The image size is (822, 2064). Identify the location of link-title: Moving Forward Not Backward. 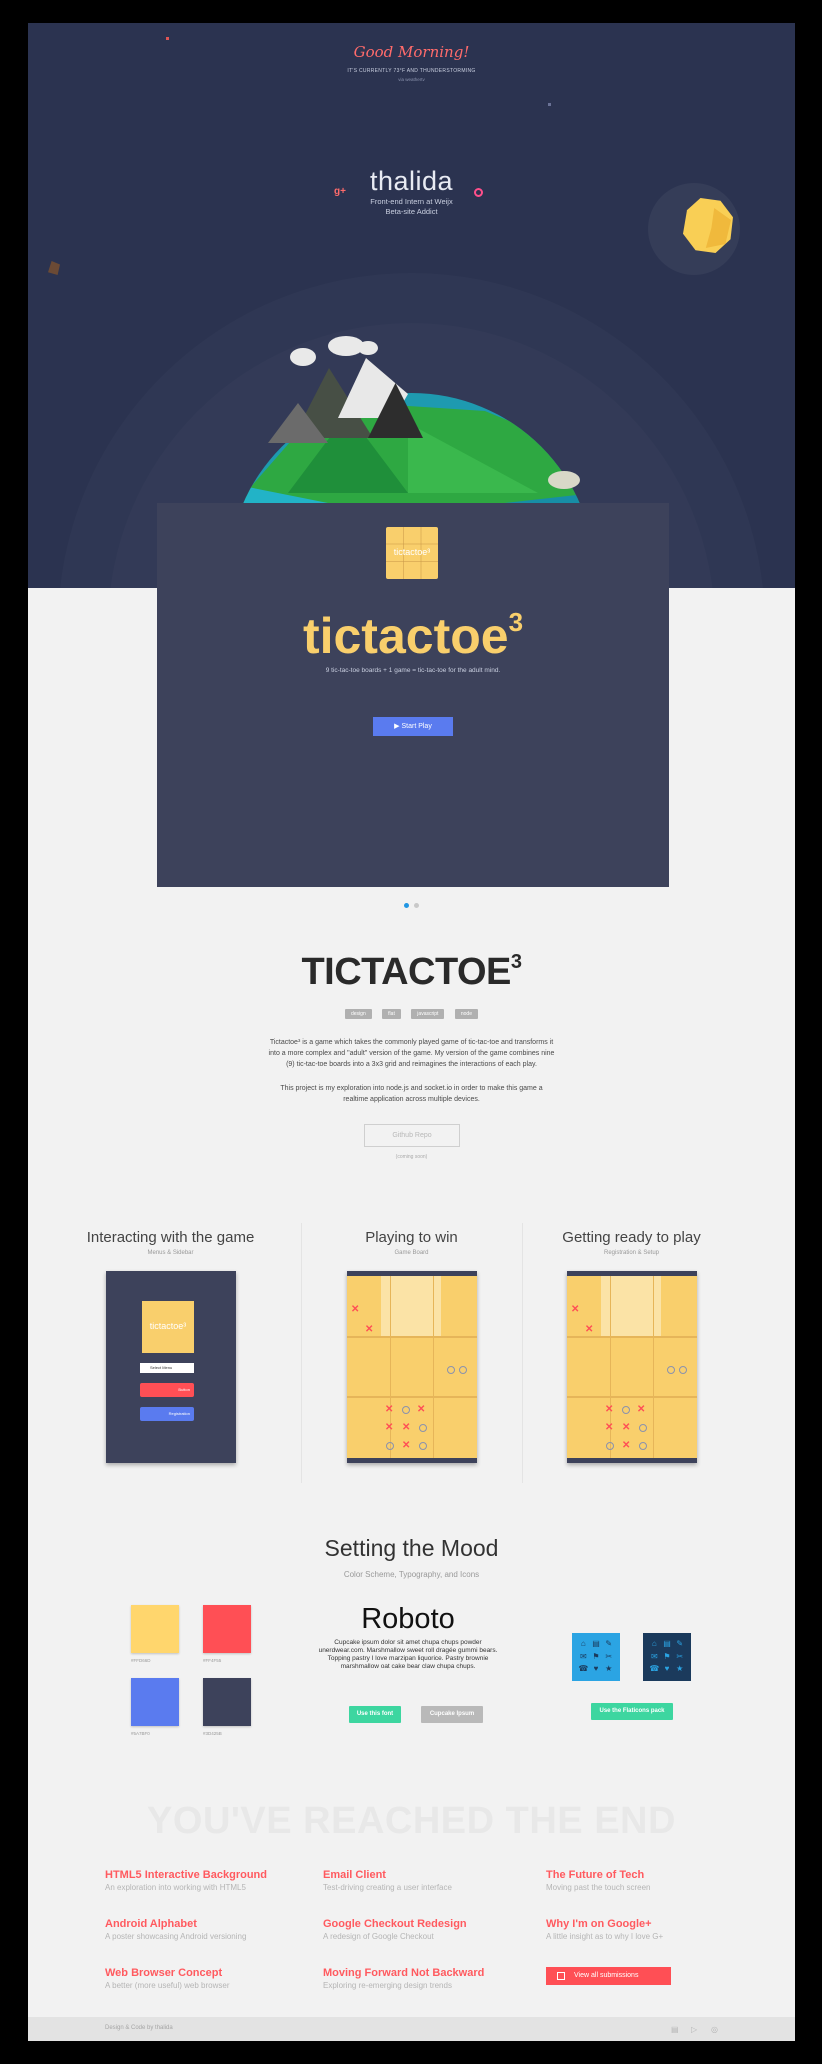
(423, 1973).